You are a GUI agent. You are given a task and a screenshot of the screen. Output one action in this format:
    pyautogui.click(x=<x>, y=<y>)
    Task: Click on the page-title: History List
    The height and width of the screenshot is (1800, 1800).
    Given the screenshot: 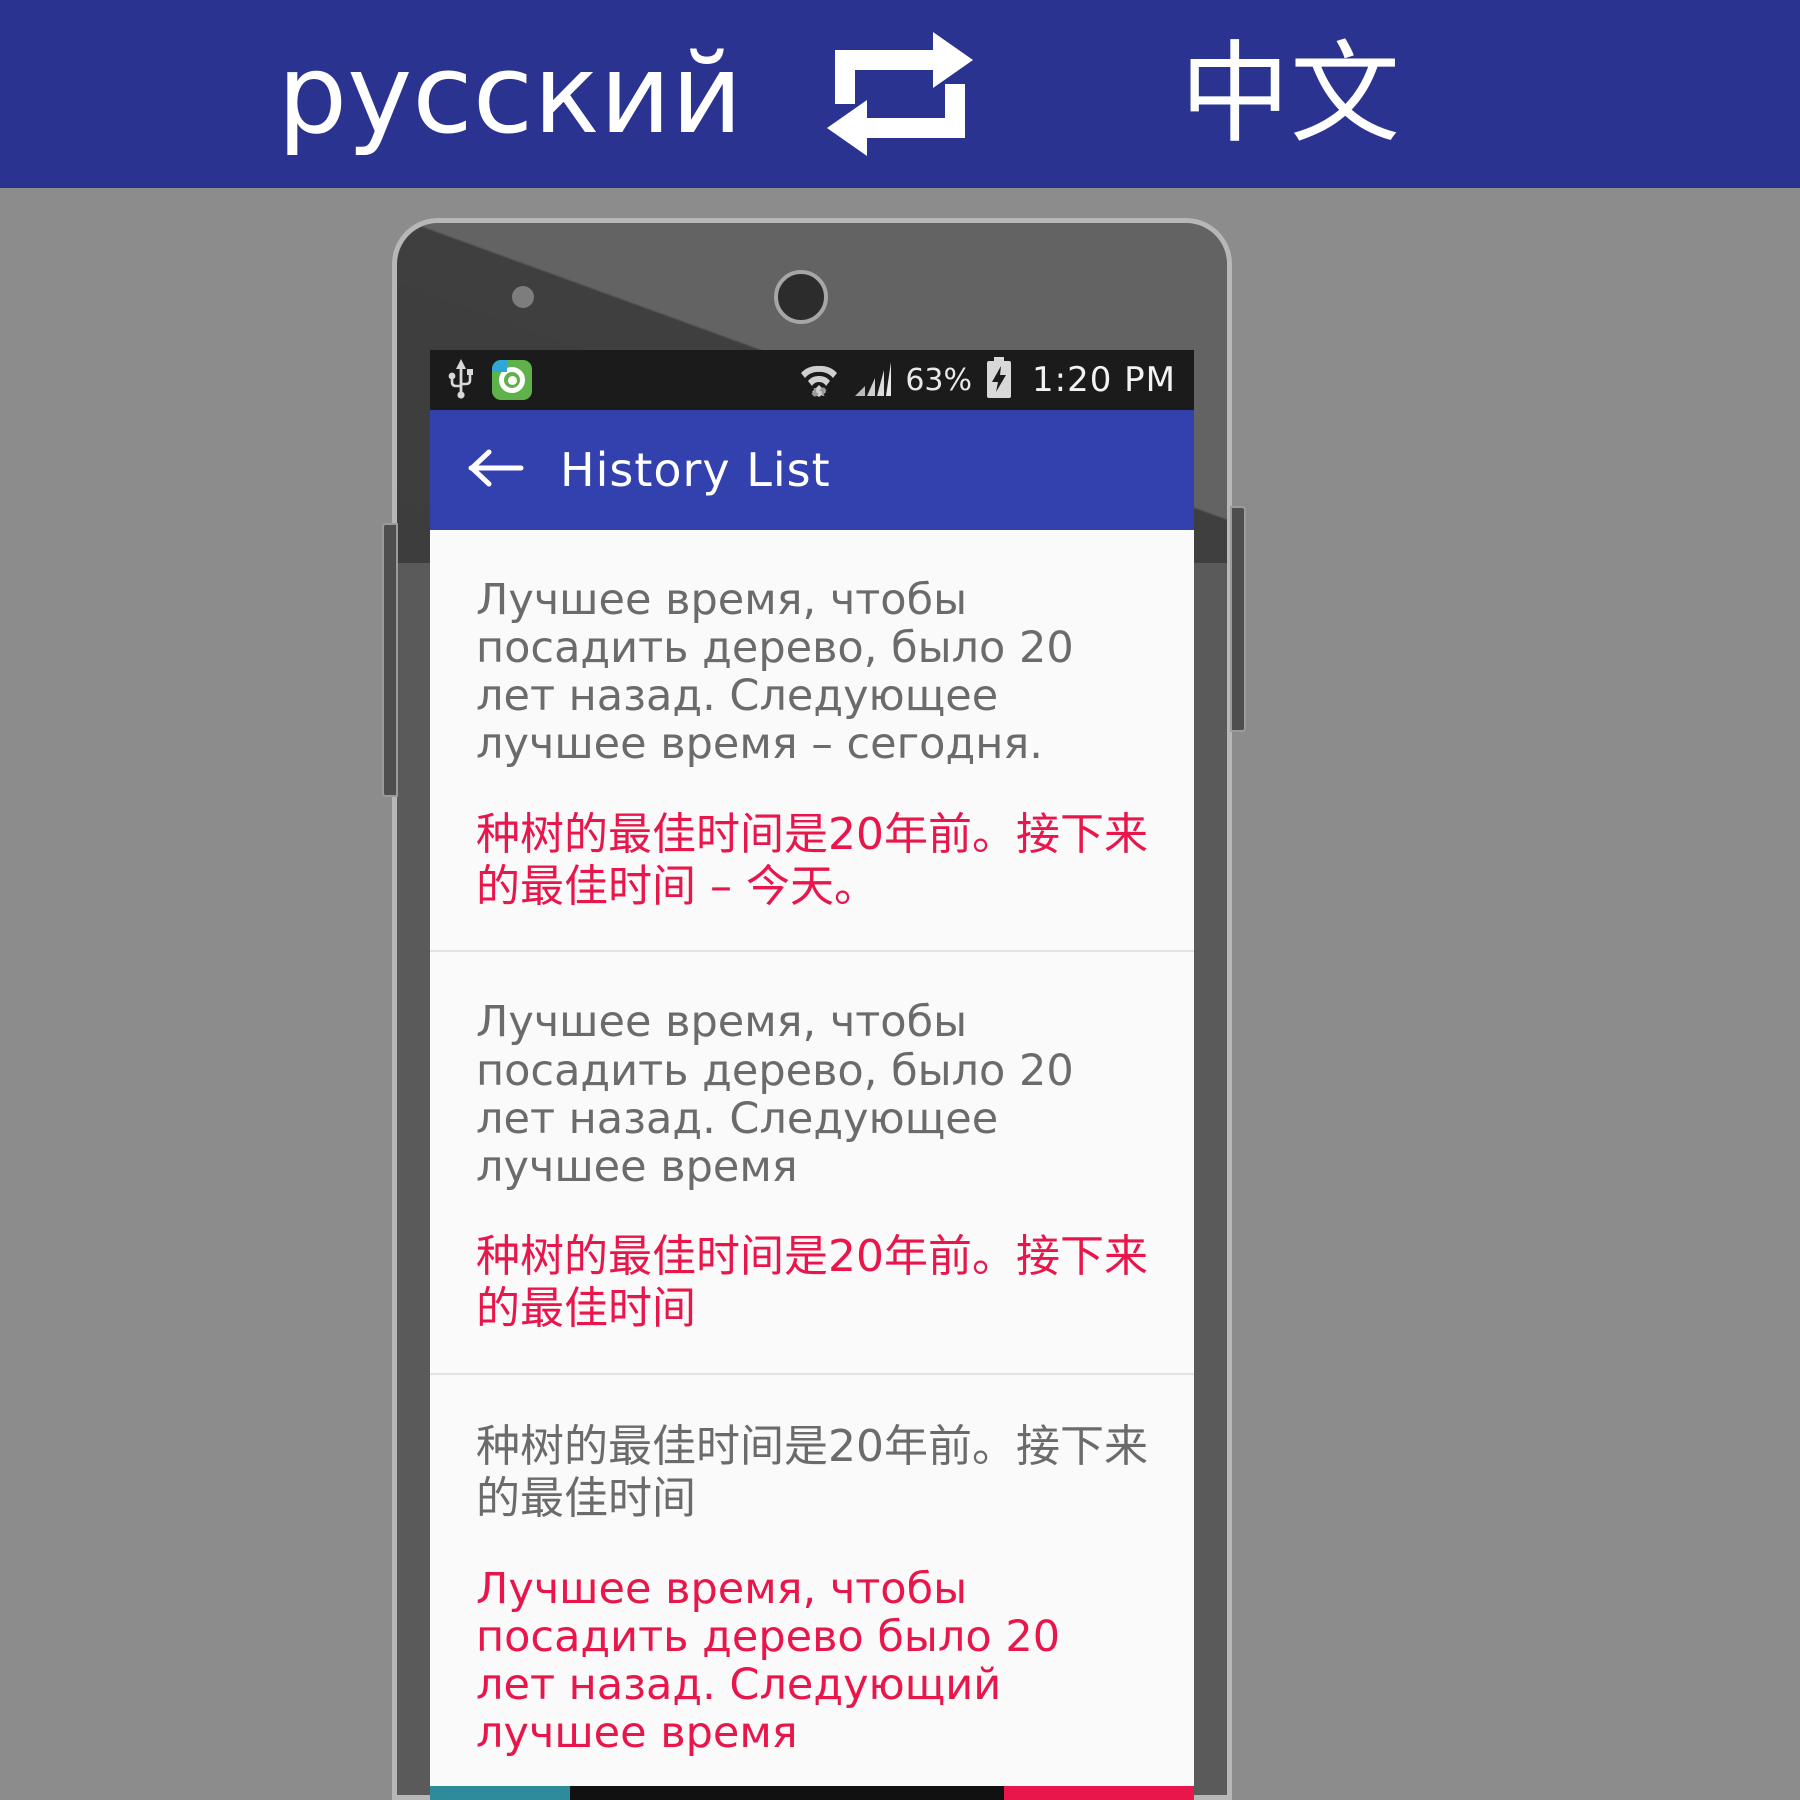 What is the action you would take?
    pyautogui.click(x=695, y=470)
    